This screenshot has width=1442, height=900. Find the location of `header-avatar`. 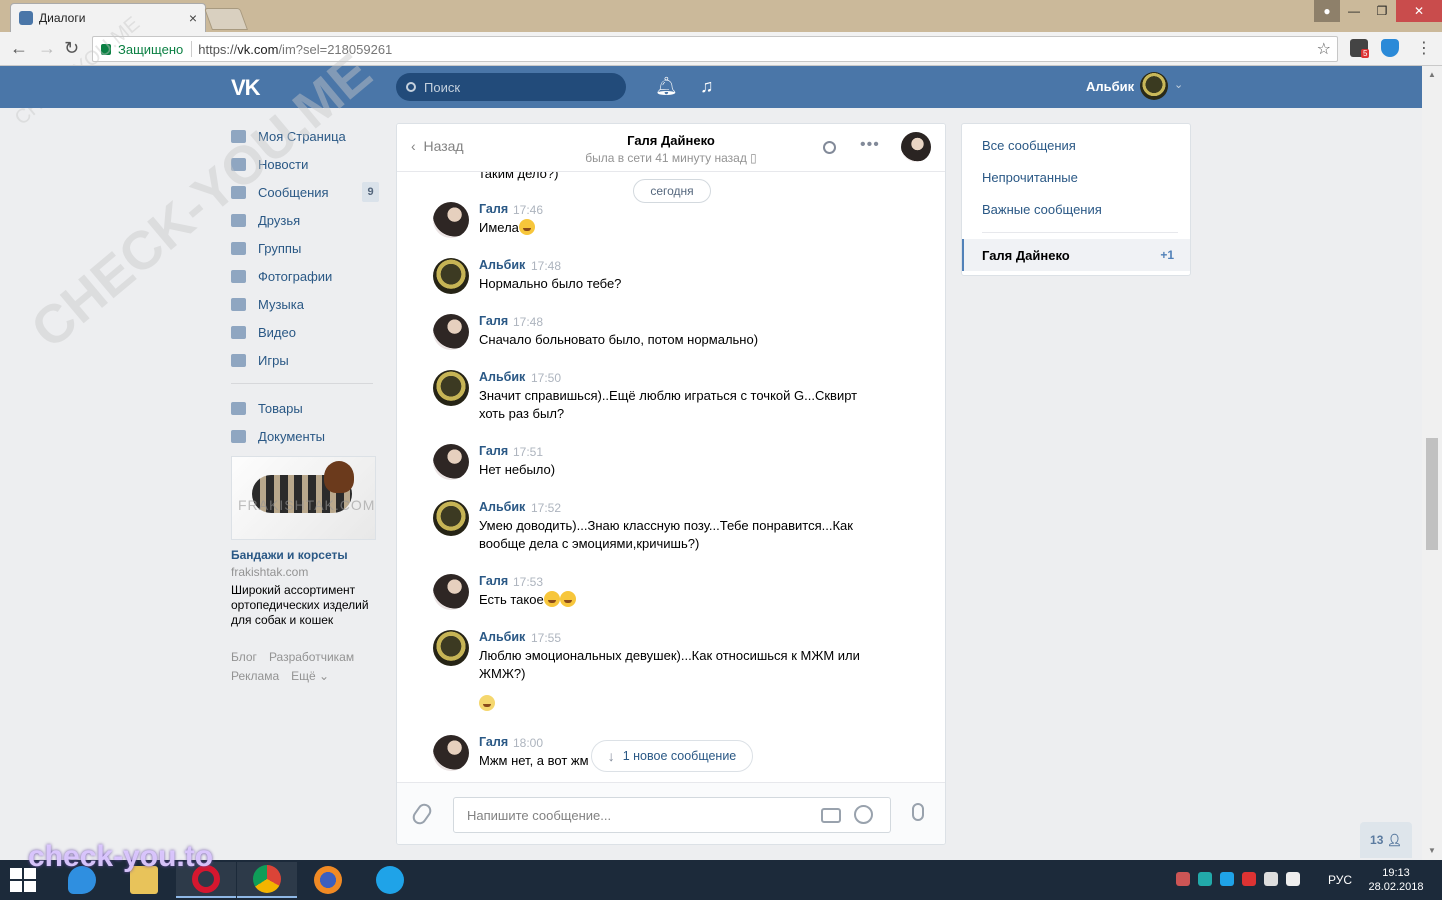

header-avatar is located at coordinates (1154, 86).